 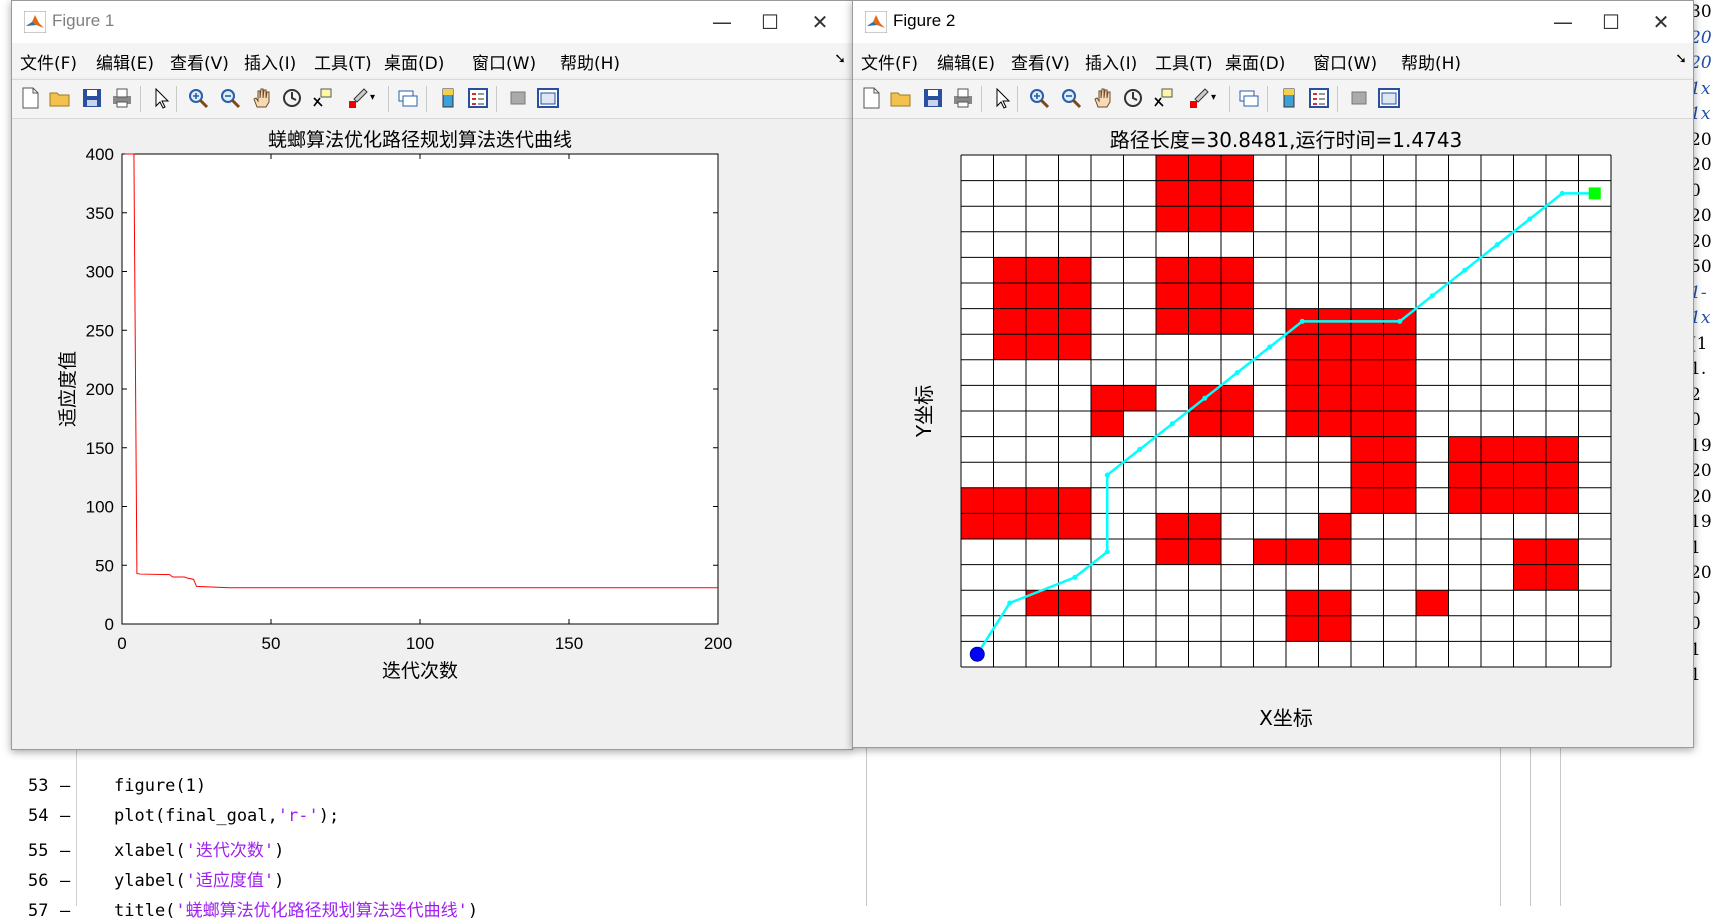 I want to click on figure2-titlebar: Figure 2 — ☐ ✕, so click(x=1273, y=22).